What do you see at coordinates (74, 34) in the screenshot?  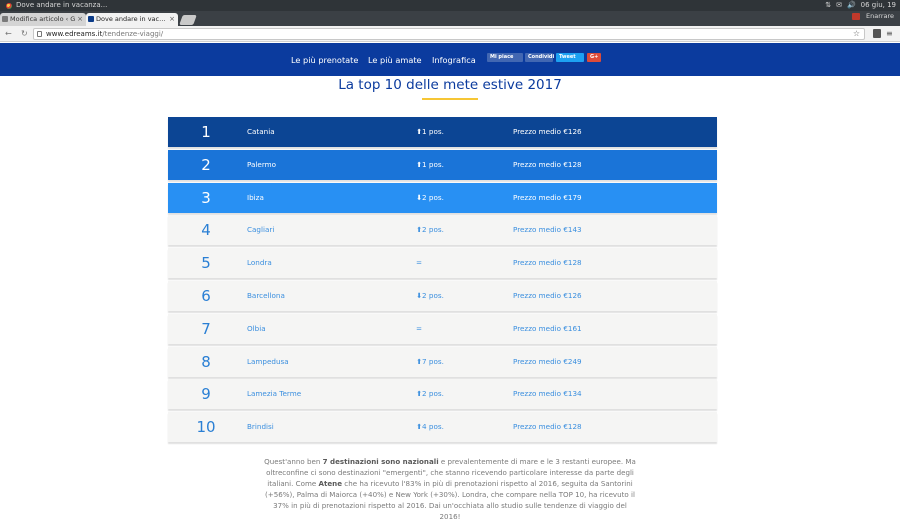 I see `url-host: www.edreams.it` at bounding box center [74, 34].